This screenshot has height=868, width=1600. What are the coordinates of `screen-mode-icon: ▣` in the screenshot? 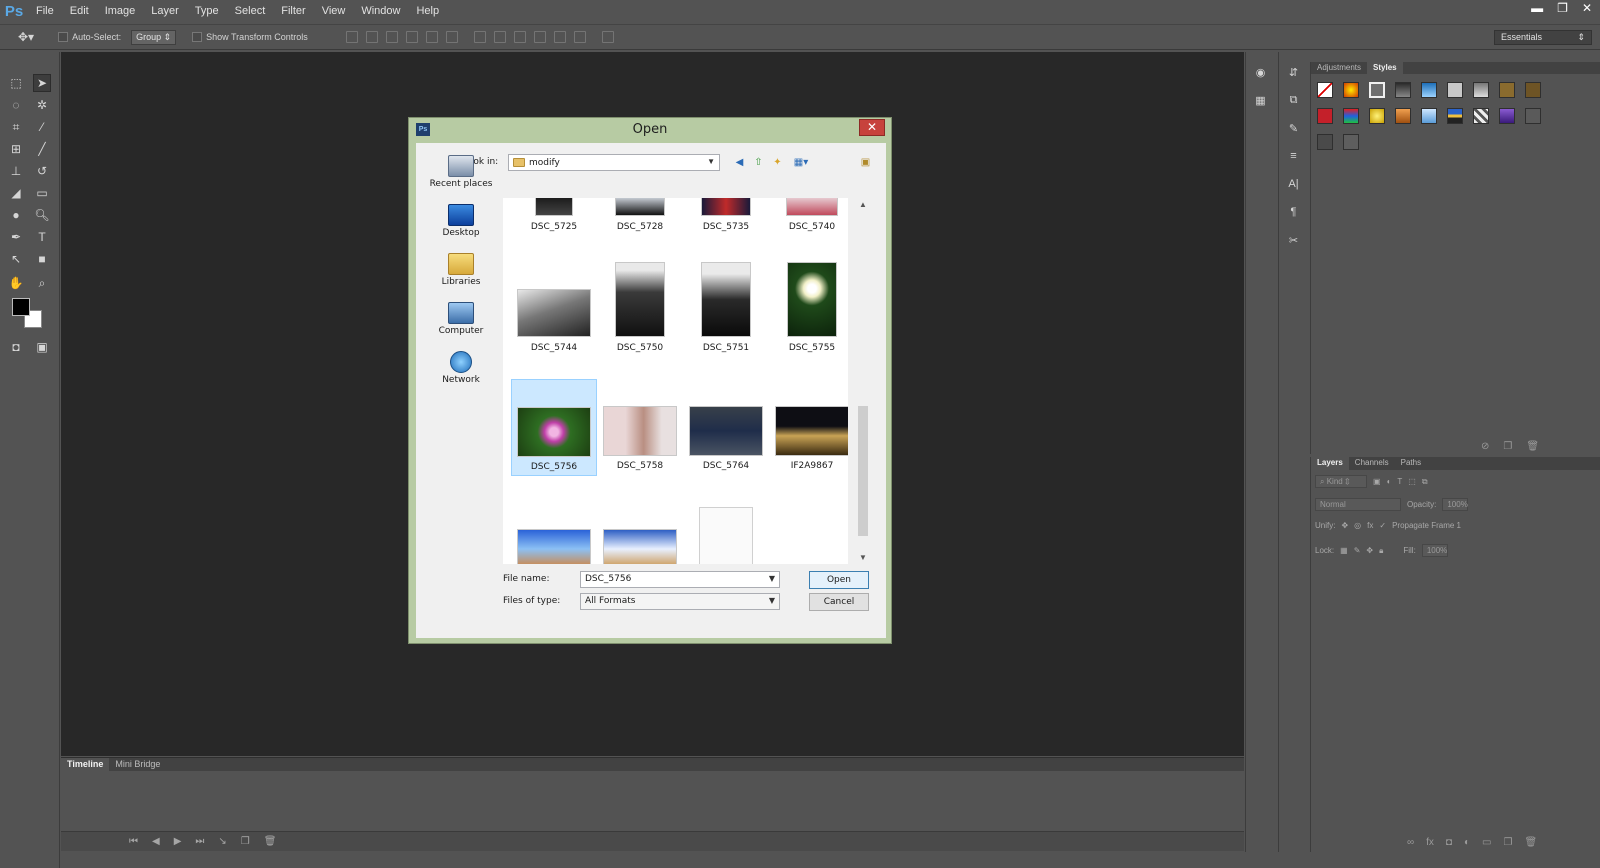 It's located at (42, 347).